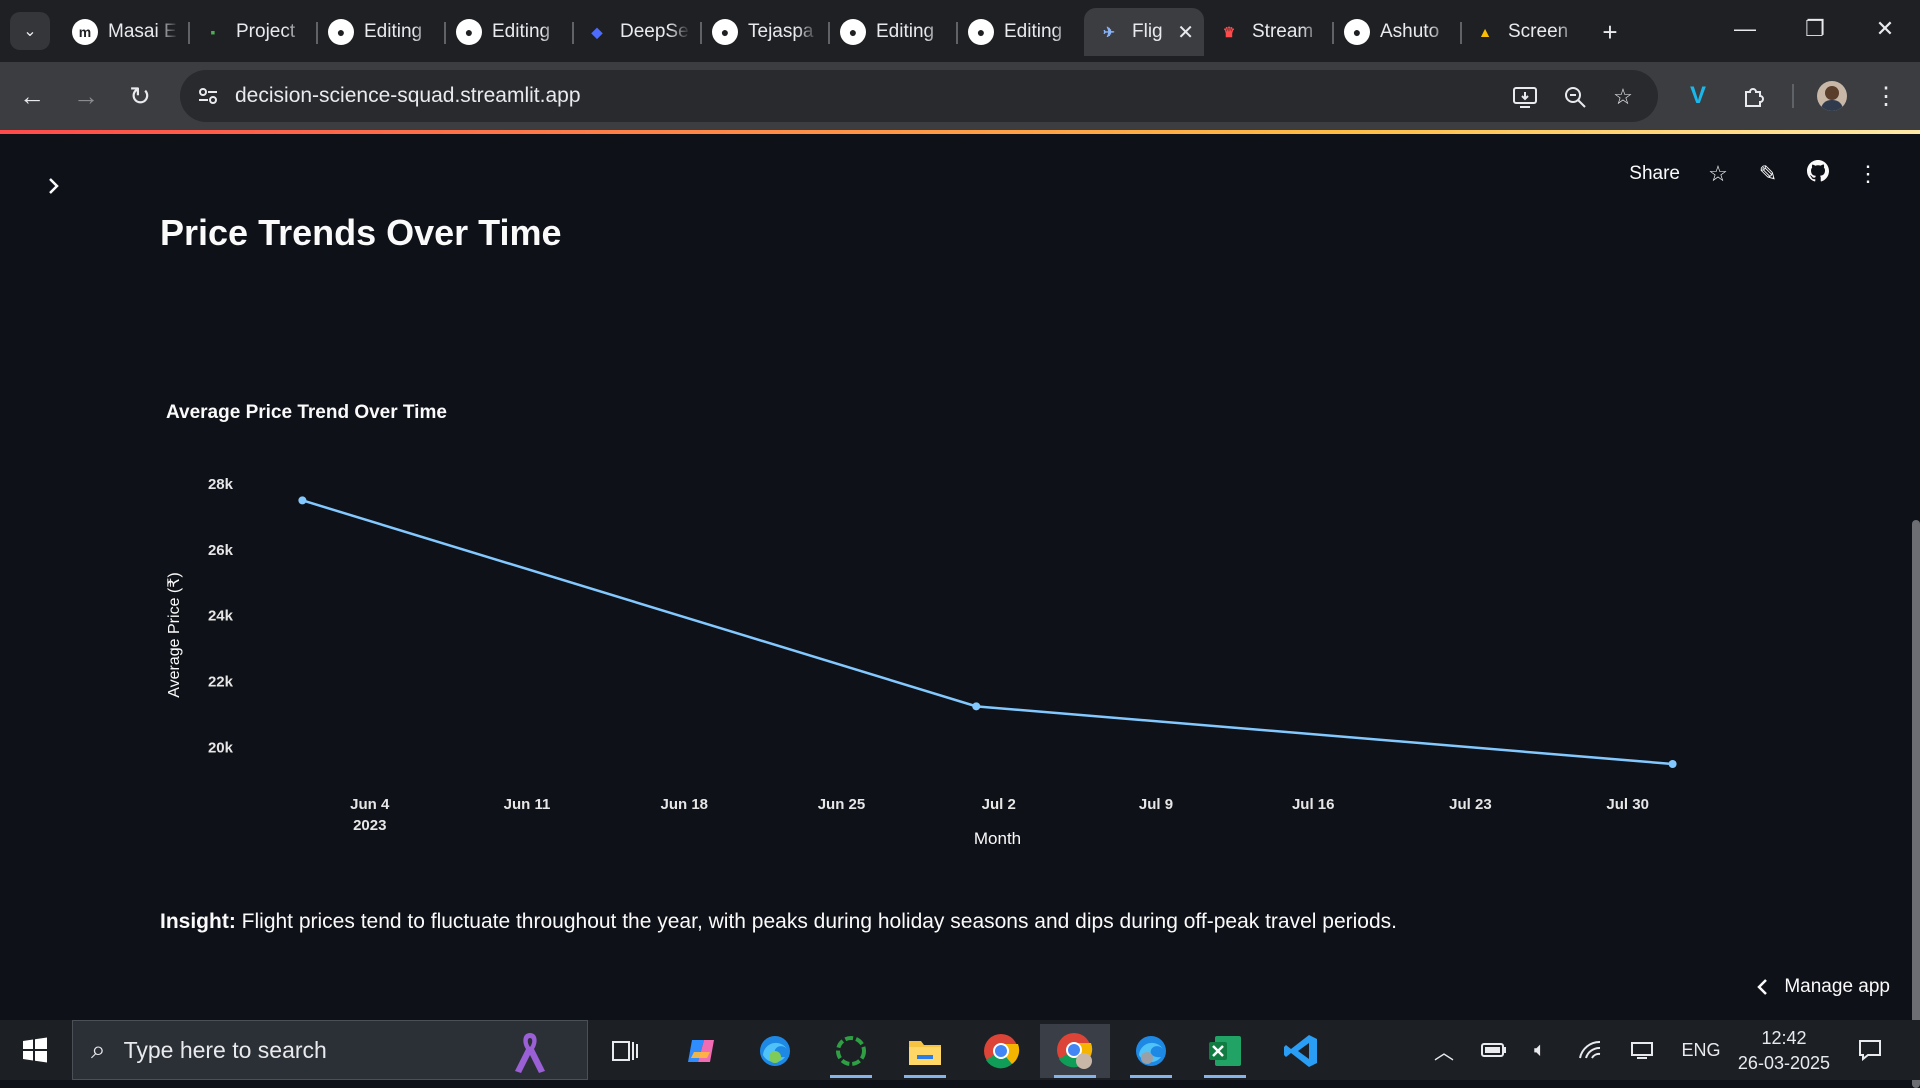 This screenshot has width=1920, height=1088. I want to click on excel-icon, so click(1225, 1051).